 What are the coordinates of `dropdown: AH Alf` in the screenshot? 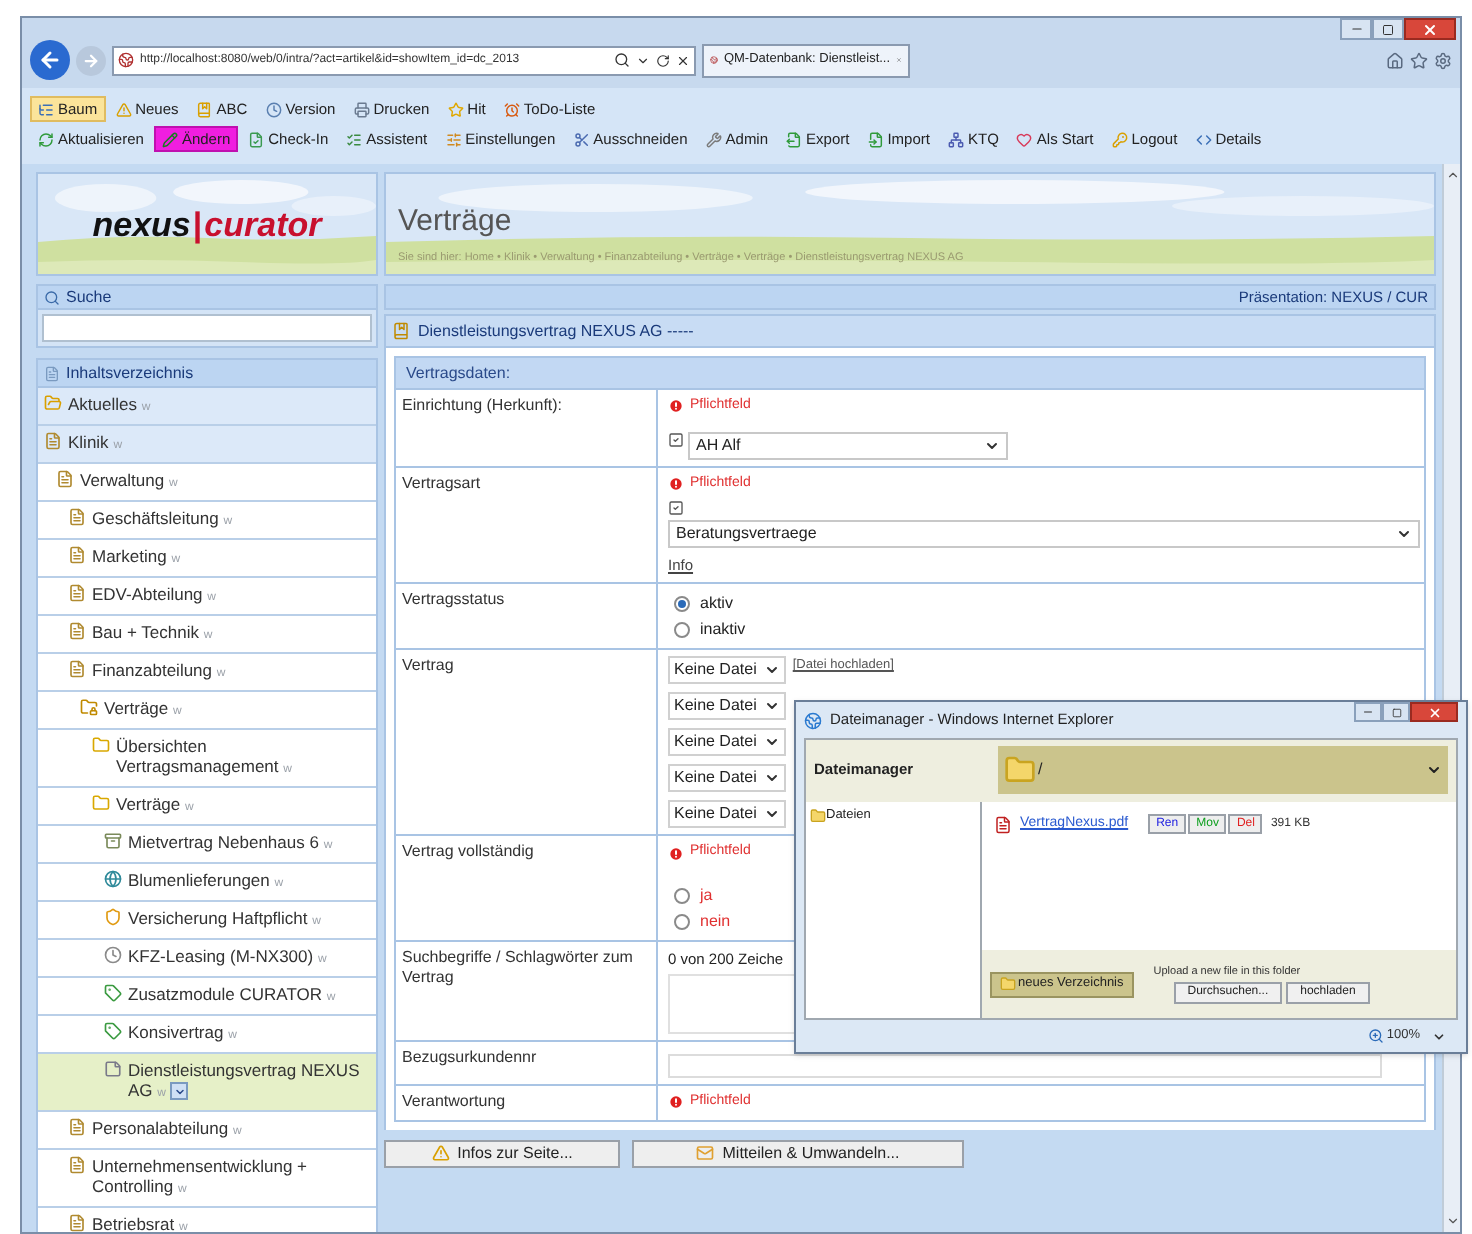 It's located at (848, 445).